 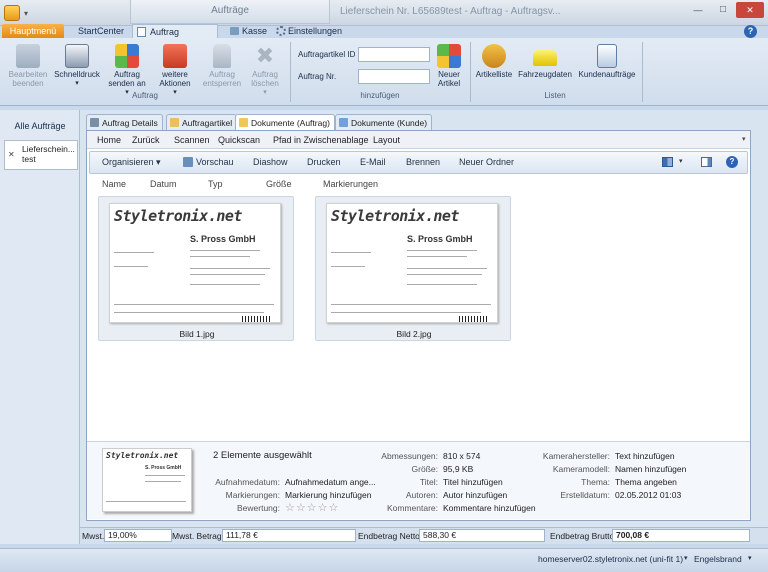 I want to click on views-dropdown-icon: ▾, so click(x=681, y=161).